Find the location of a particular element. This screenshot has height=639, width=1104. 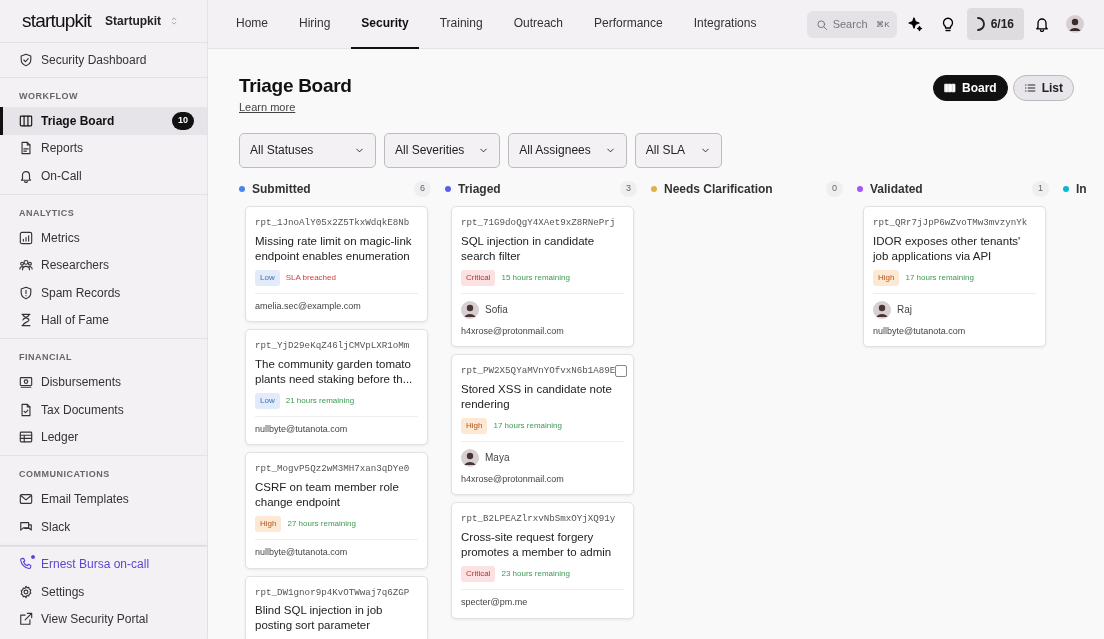

sla-status: 23 hours remaining is located at coordinates (535, 574).